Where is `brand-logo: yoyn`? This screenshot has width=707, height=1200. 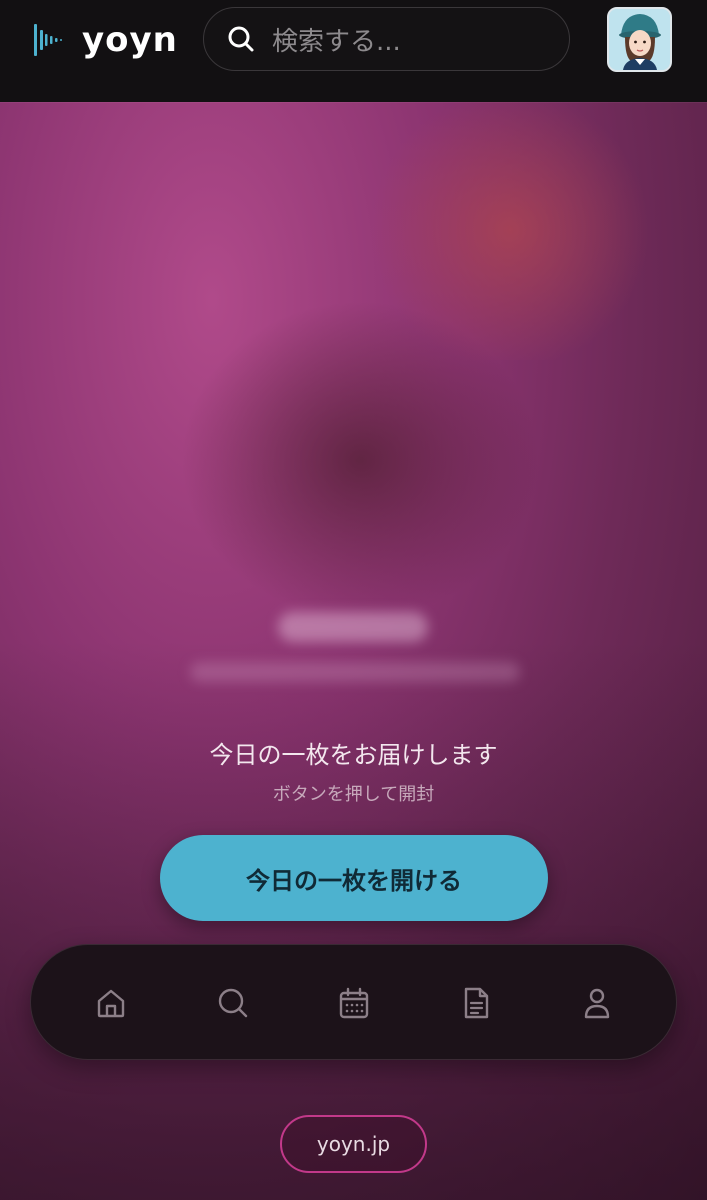 brand-logo: yoyn is located at coordinates (104, 40).